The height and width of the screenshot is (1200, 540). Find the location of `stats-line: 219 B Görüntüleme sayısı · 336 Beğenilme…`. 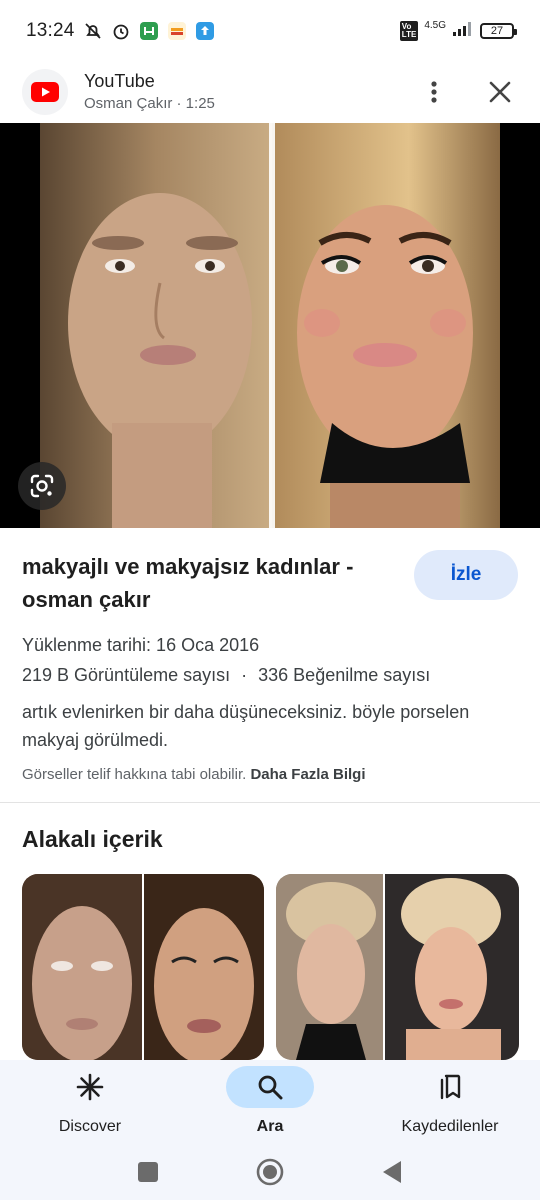

stats-line: 219 B Görüntüleme sayısı · 336 Beğenilme… is located at coordinates (270, 675).